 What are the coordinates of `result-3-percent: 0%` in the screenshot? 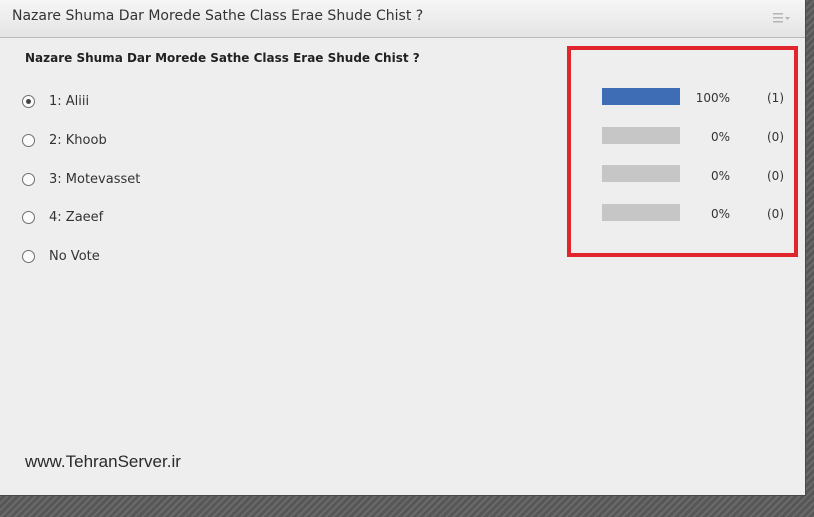 It's located at (720, 176).